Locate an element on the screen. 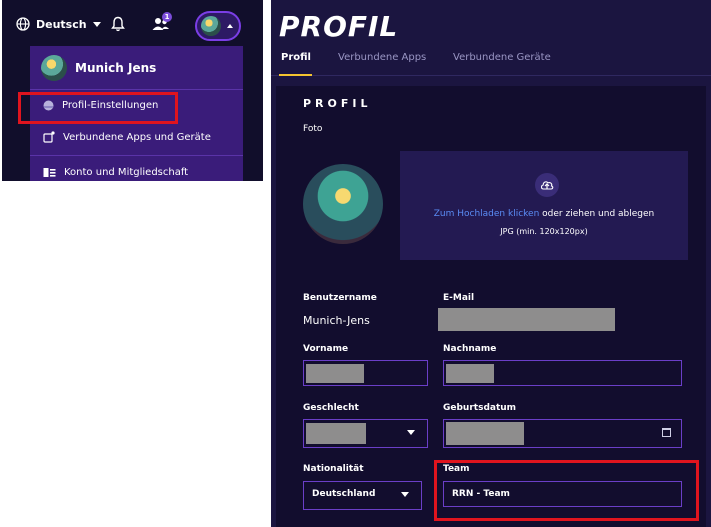  highlight-box-team is located at coordinates (566, 490).